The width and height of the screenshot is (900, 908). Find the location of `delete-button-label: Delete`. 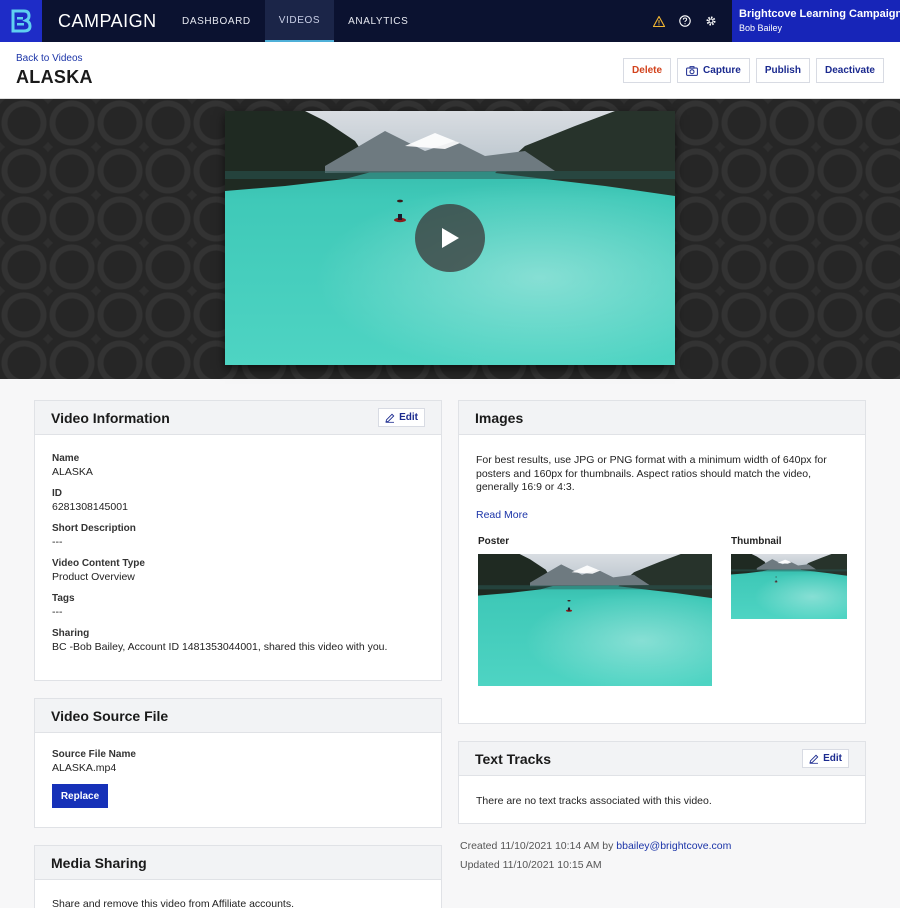

delete-button-label: Delete is located at coordinates (647, 70).